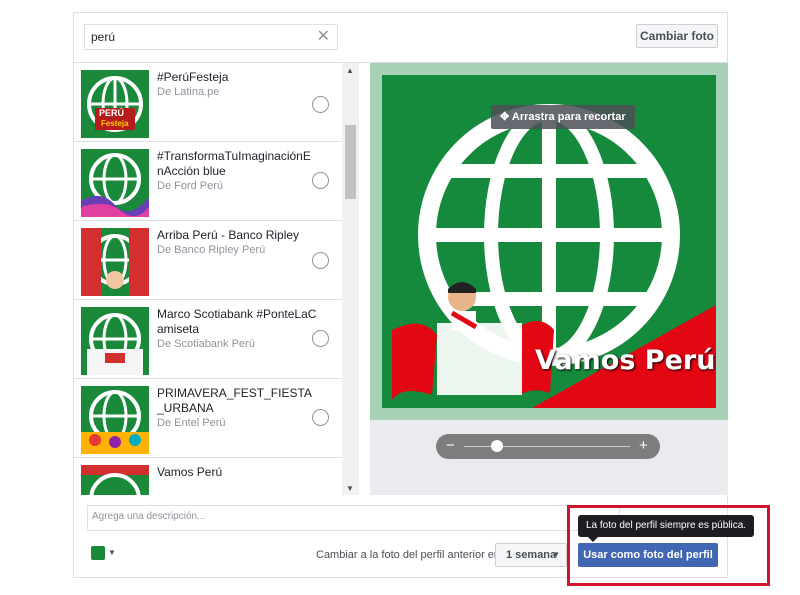 The height and width of the screenshot is (595, 800). What do you see at coordinates (237, 84) in the screenshot?
I see `frame-title: #PerúFesteja De Latina.pe` at bounding box center [237, 84].